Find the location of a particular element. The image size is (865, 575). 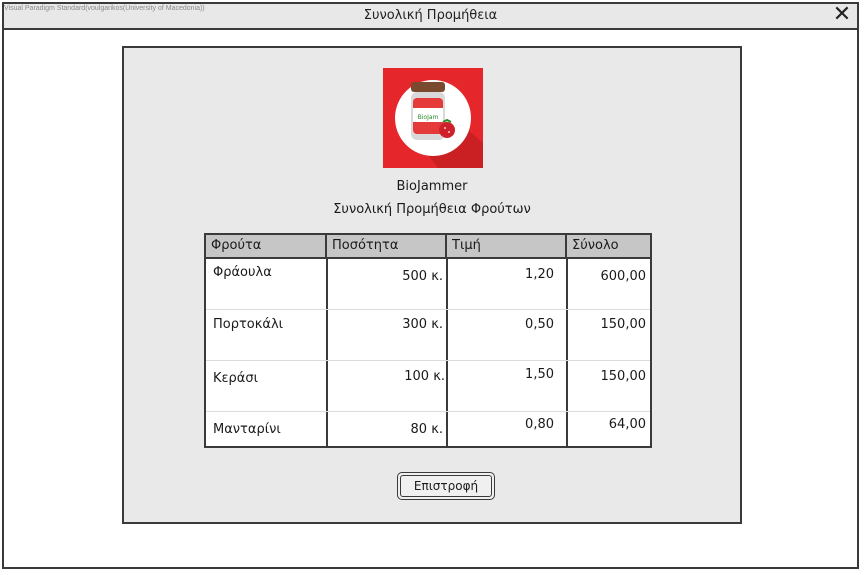

cell-price: 1,50 is located at coordinates (539, 374).